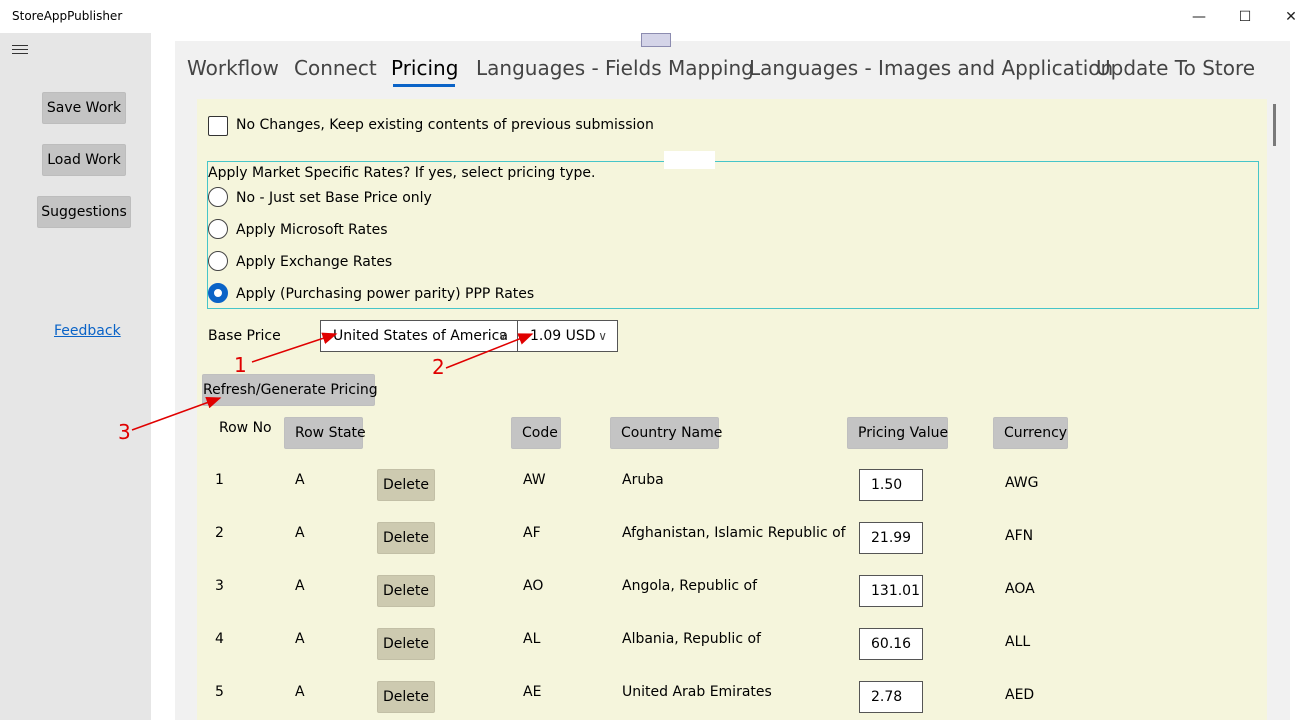 This screenshot has width=1314, height=720. What do you see at coordinates (532, 639) in the screenshot?
I see `row-code: AL` at bounding box center [532, 639].